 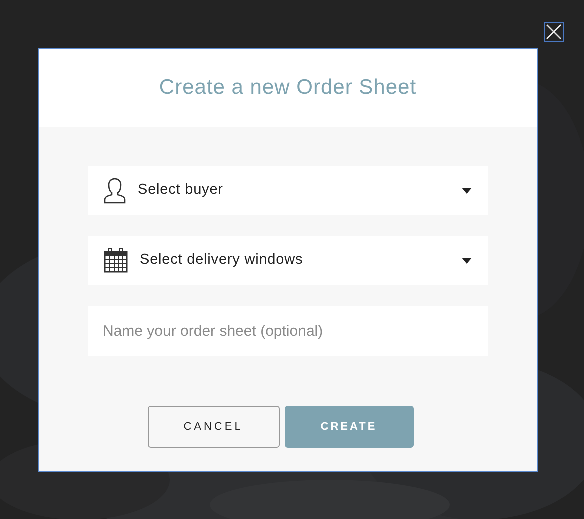 I want to click on close-icon, so click(x=554, y=32).